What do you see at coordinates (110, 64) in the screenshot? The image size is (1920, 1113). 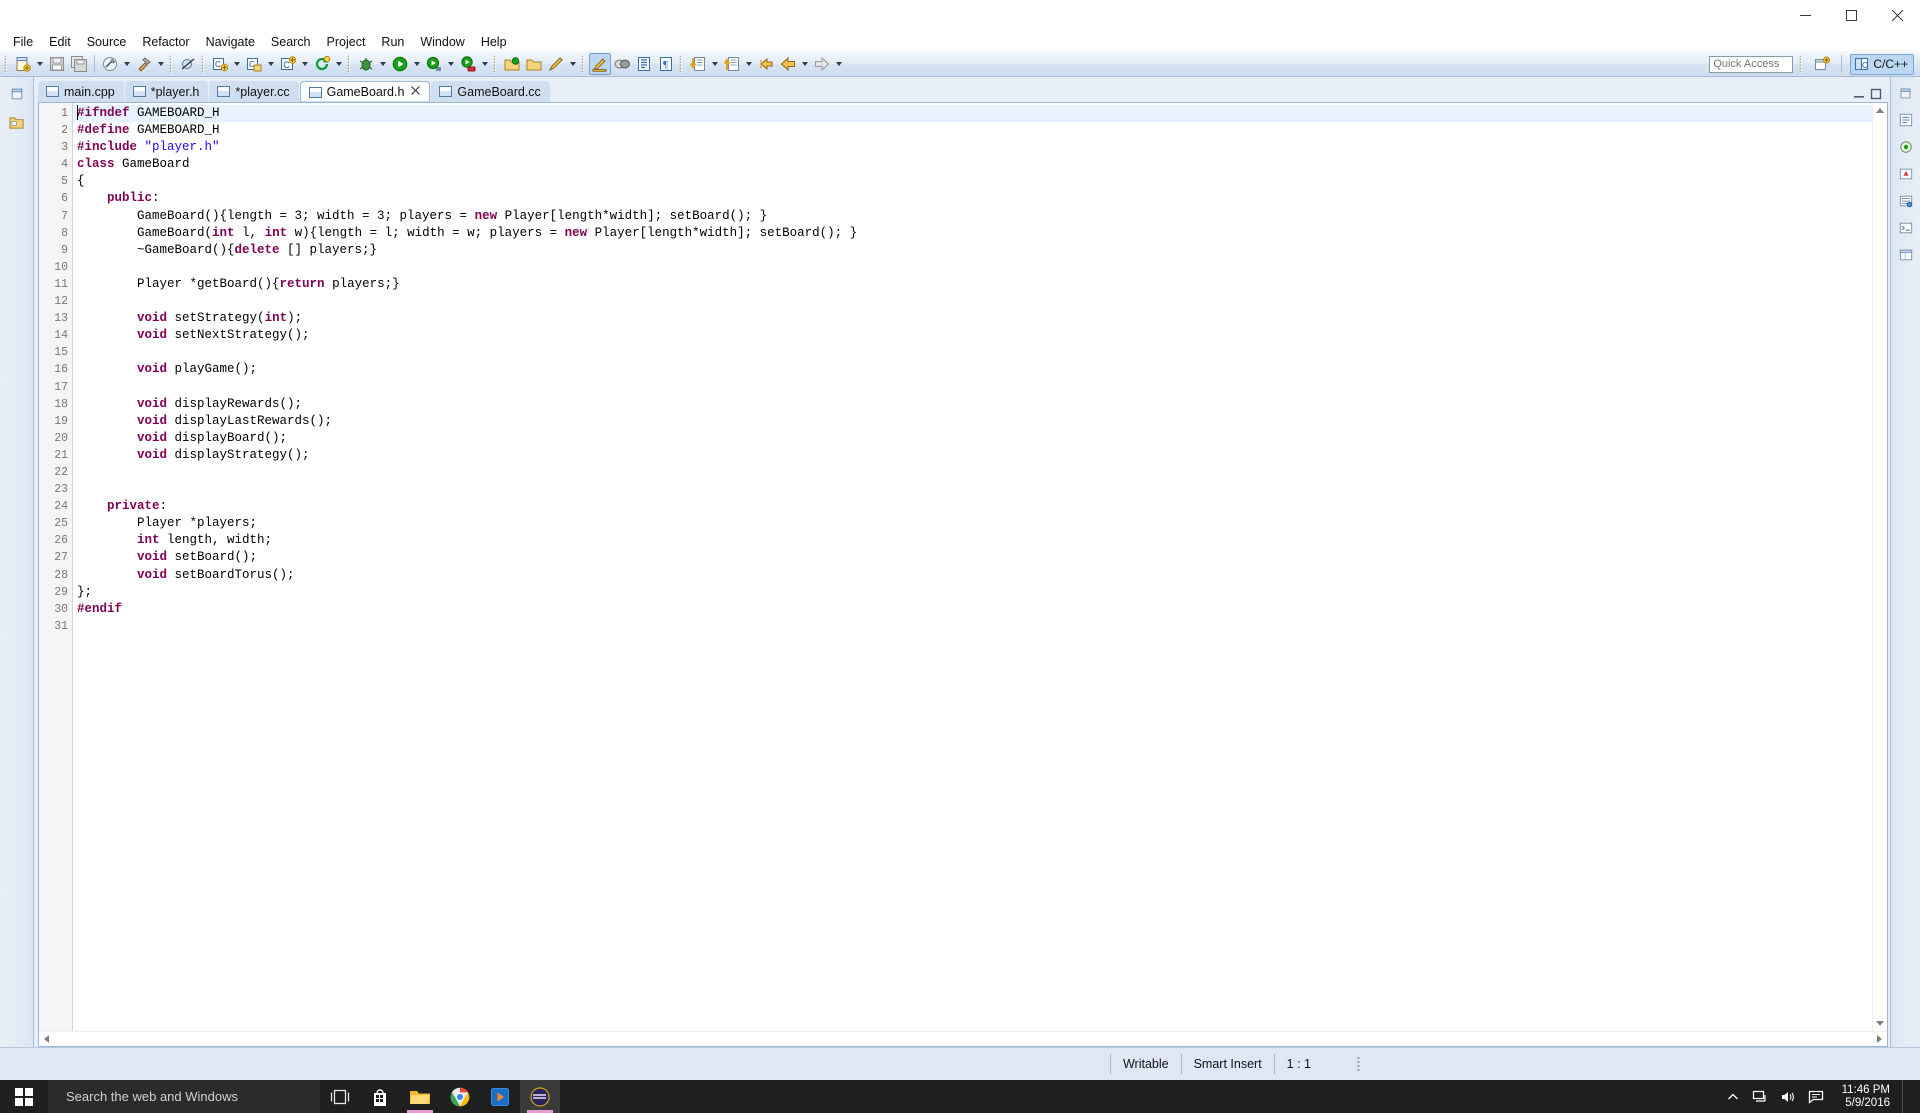 I see `build-all-icon` at bounding box center [110, 64].